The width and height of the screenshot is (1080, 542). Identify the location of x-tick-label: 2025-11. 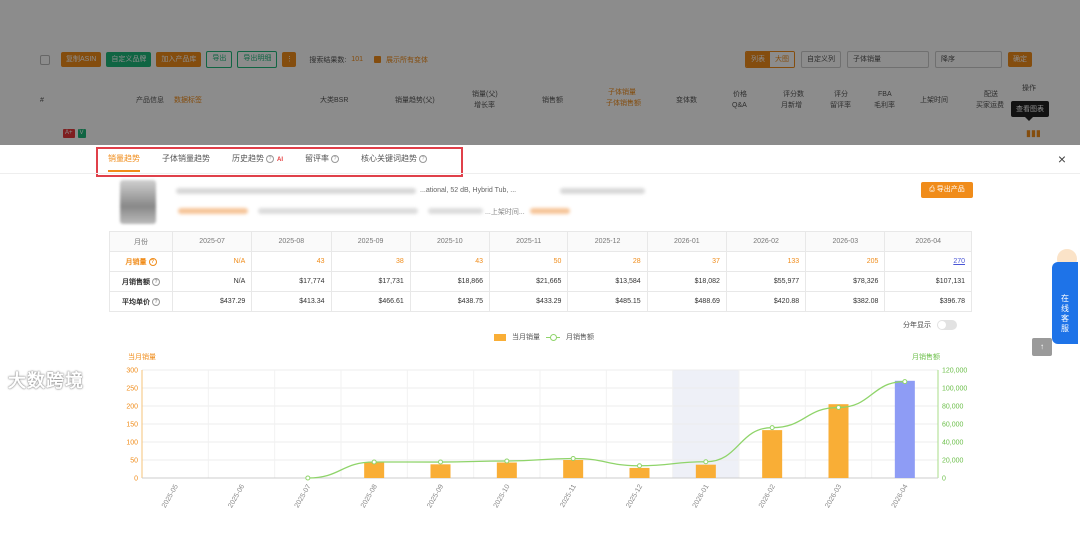
(568, 495).